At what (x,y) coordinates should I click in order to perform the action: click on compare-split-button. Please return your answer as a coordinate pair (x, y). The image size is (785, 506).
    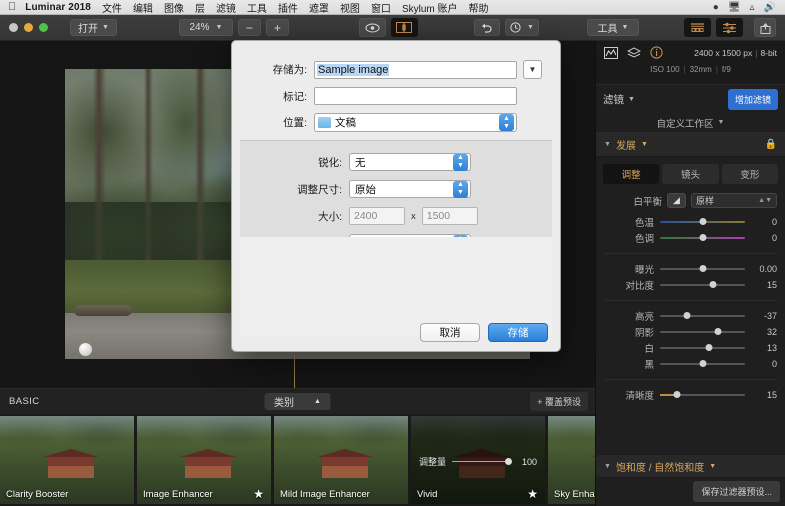
    Looking at the image, I should click on (404, 27).